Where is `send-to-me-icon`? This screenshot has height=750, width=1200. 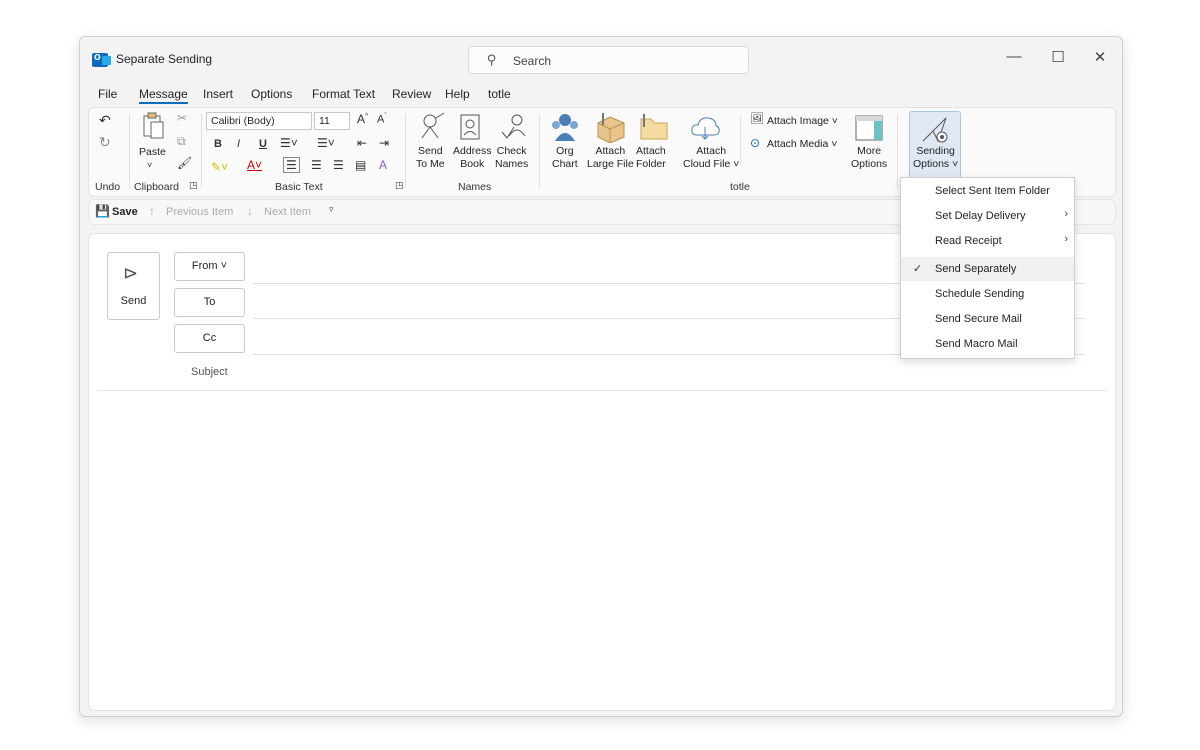
send-to-me-icon is located at coordinates (433, 125).